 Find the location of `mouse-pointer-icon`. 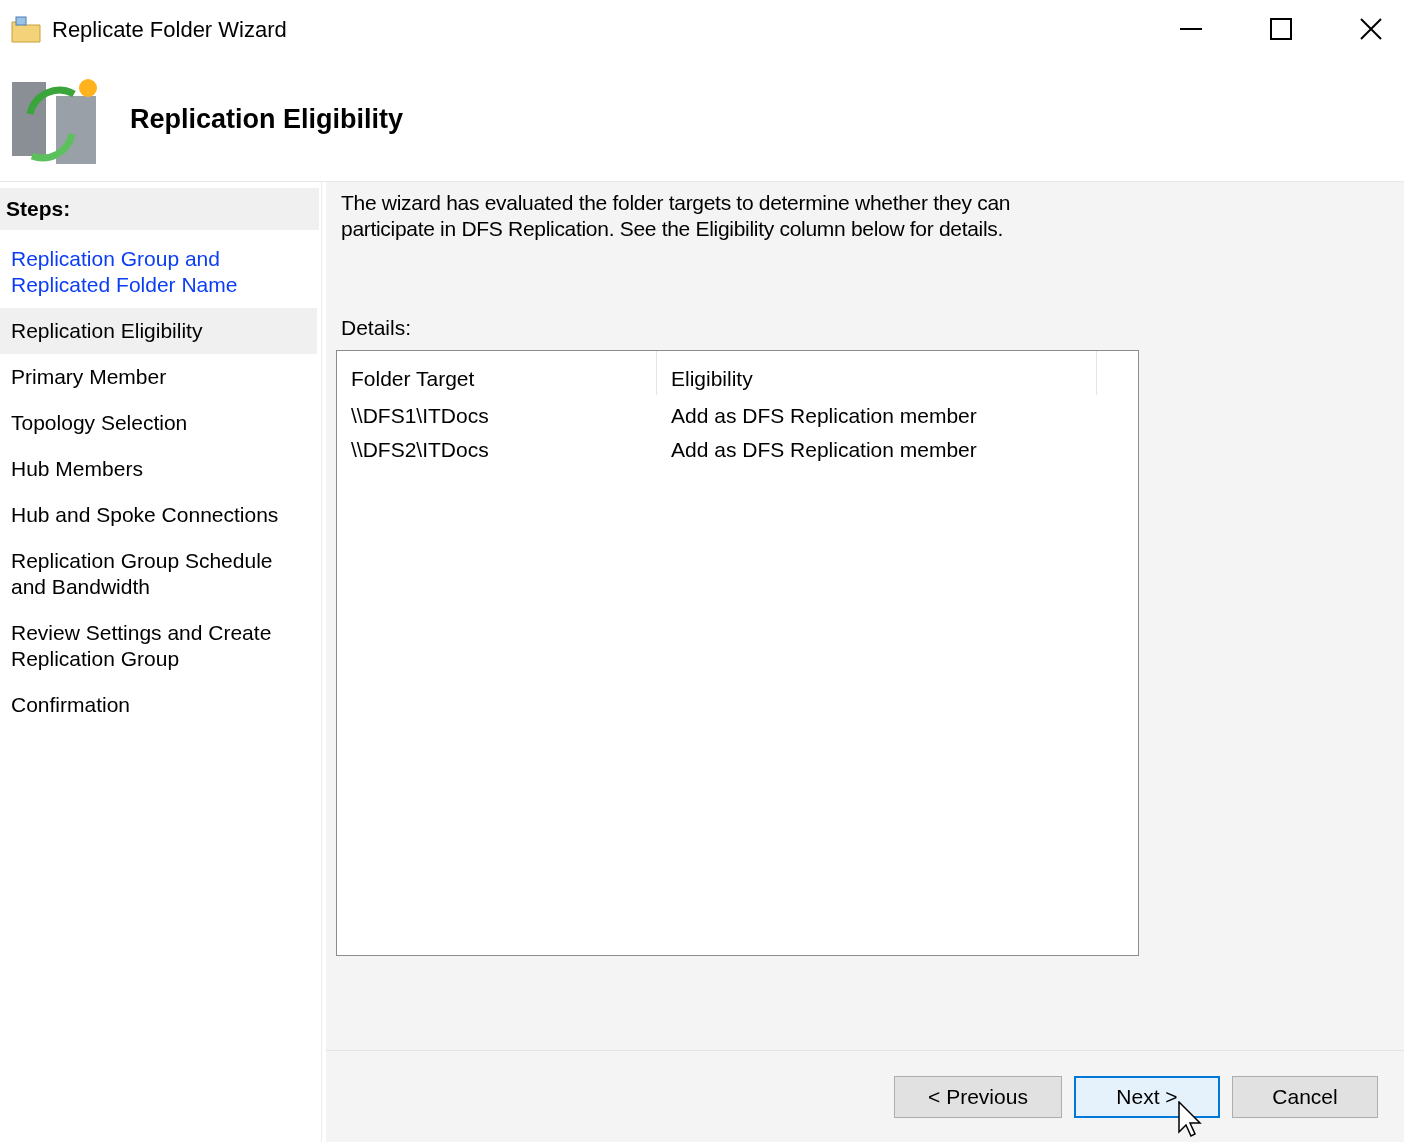

mouse-pointer-icon is located at coordinates (1190, 1119).